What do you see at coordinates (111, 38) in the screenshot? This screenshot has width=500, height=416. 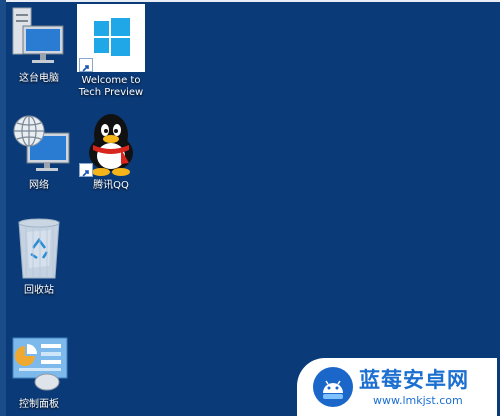 I see `windows-logo-icon` at bounding box center [111, 38].